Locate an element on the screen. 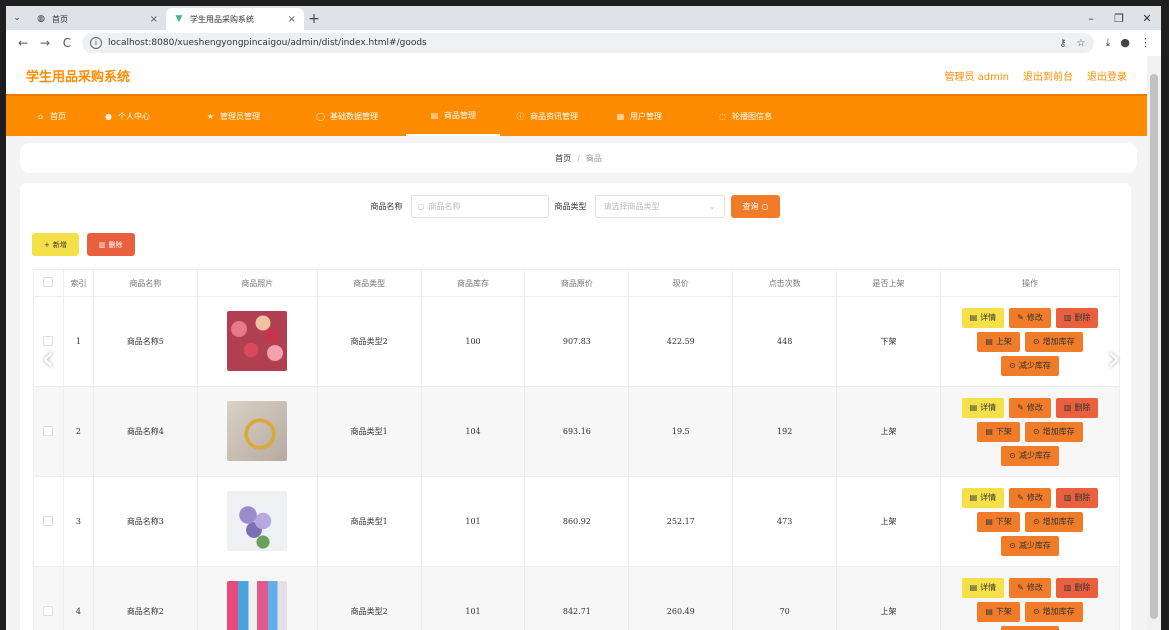 This screenshot has height=630, width=1169. reload-icon: C is located at coordinates (67, 43).